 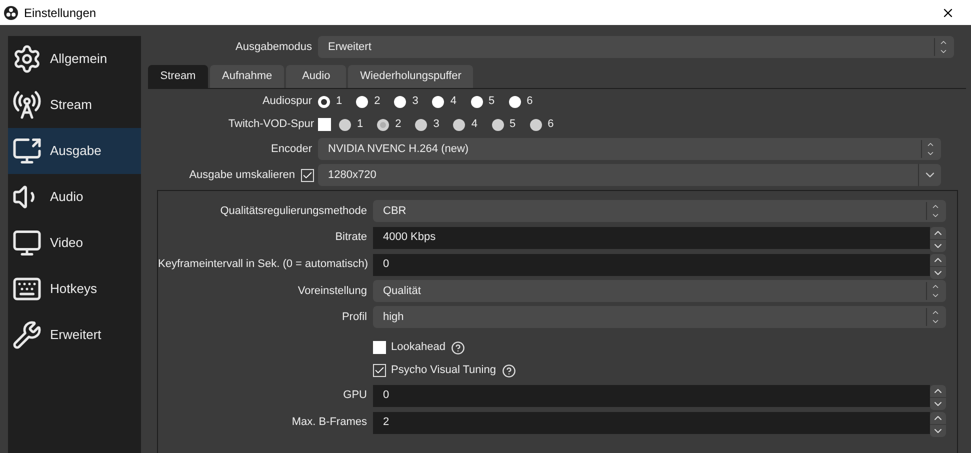 What do you see at coordinates (27, 105) in the screenshot?
I see `antenna-icon` at bounding box center [27, 105].